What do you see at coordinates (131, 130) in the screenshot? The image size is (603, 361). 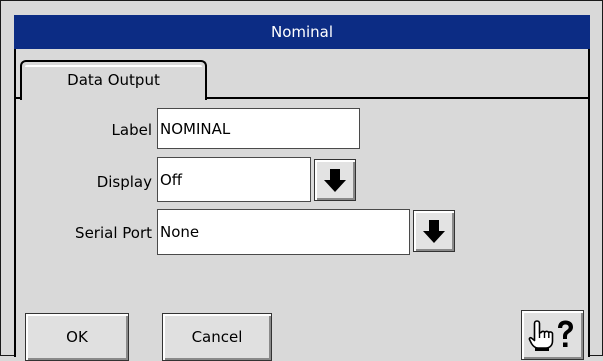 I see `label-field-label: Label` at bounding box center [131, 130].